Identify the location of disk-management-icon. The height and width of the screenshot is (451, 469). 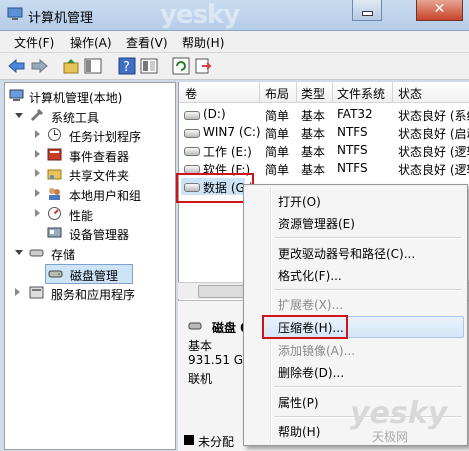
(55, 274).